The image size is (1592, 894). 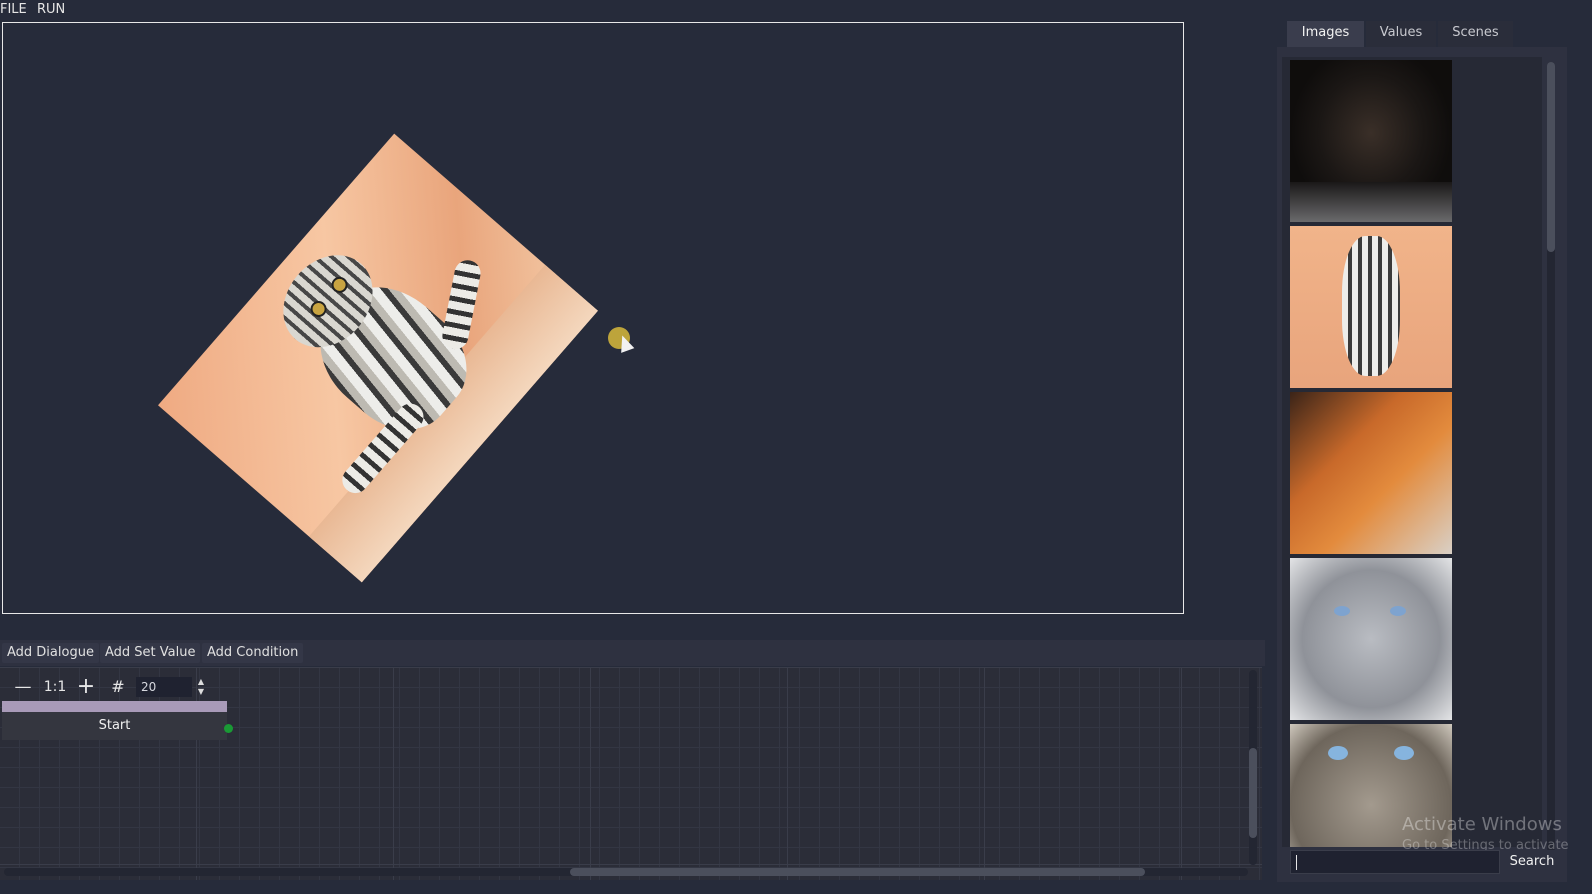 What do you see at coordinates (86, 687) in the screenshot?
I see `zoom-in-icon: +` at bounding box center [86, 687].